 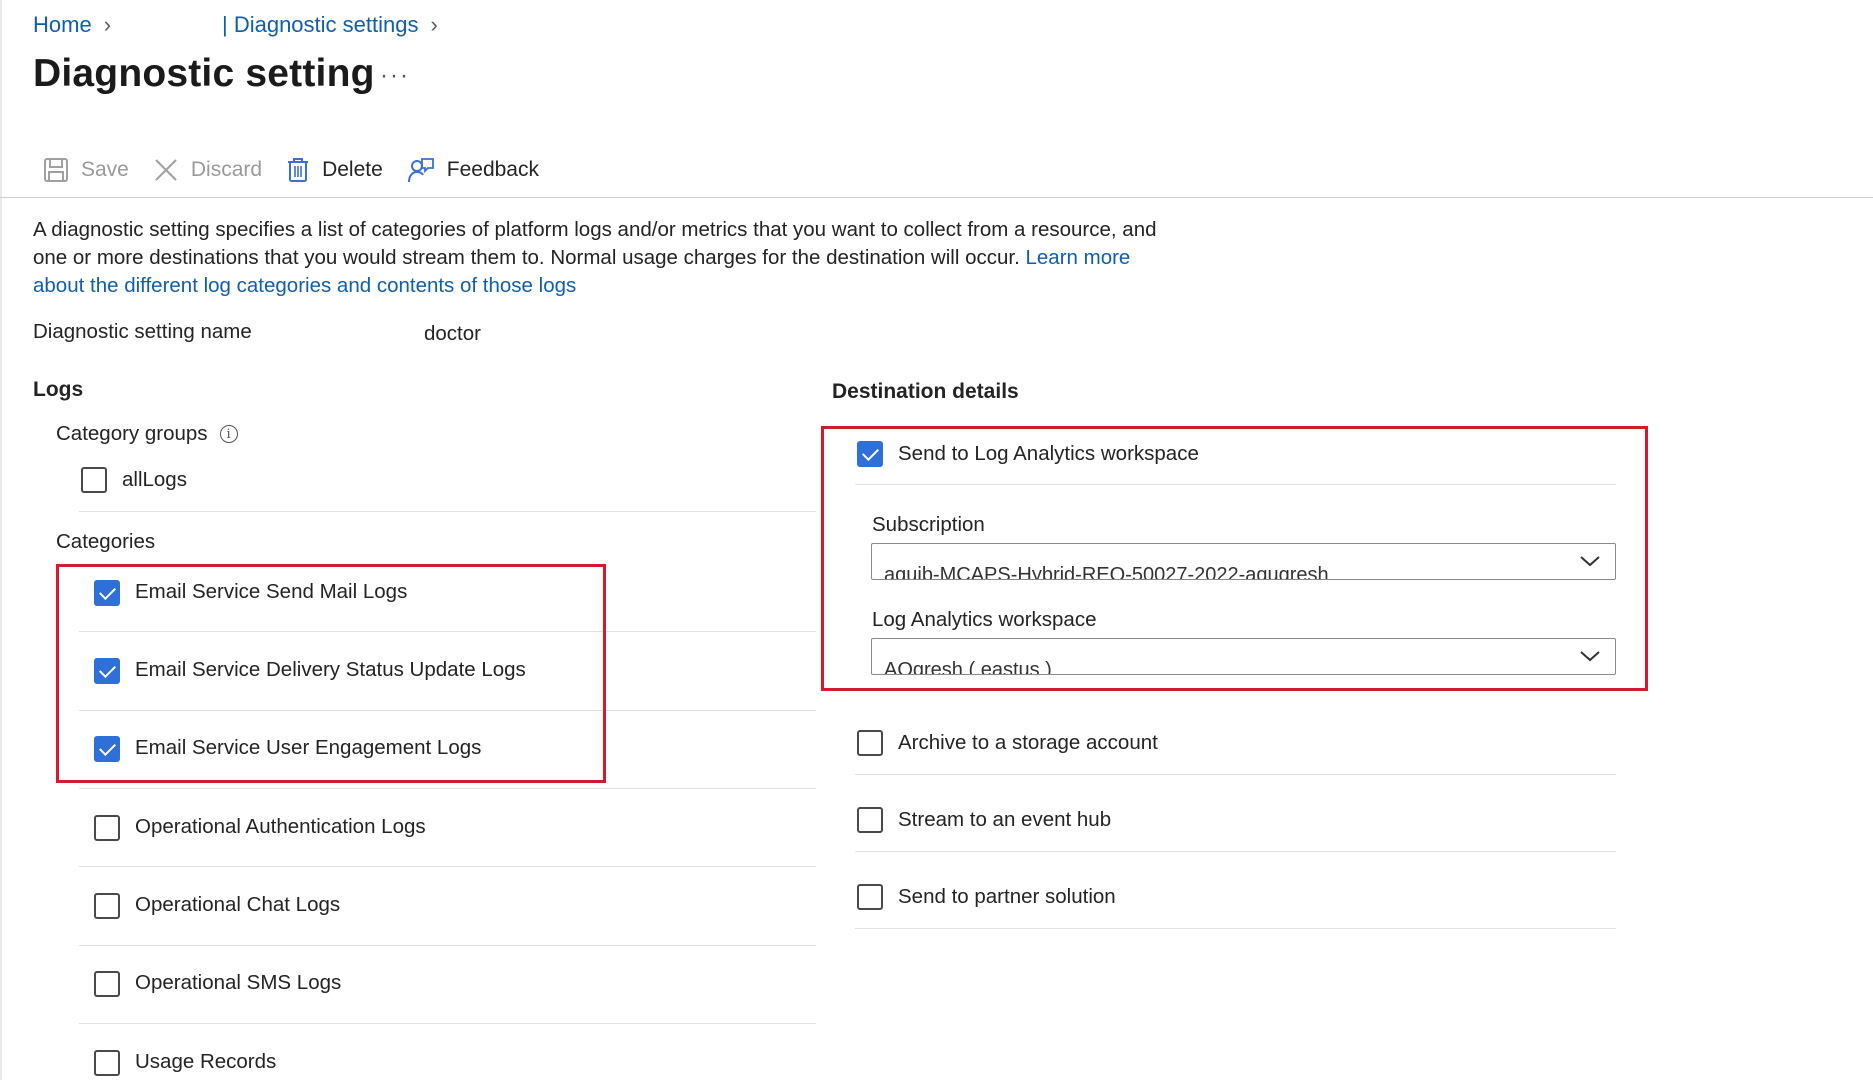 What do you see at coordinates (331, 673) in the screenshot?
I see `highlight-box-email-categories` at bounding box center [331, 673].